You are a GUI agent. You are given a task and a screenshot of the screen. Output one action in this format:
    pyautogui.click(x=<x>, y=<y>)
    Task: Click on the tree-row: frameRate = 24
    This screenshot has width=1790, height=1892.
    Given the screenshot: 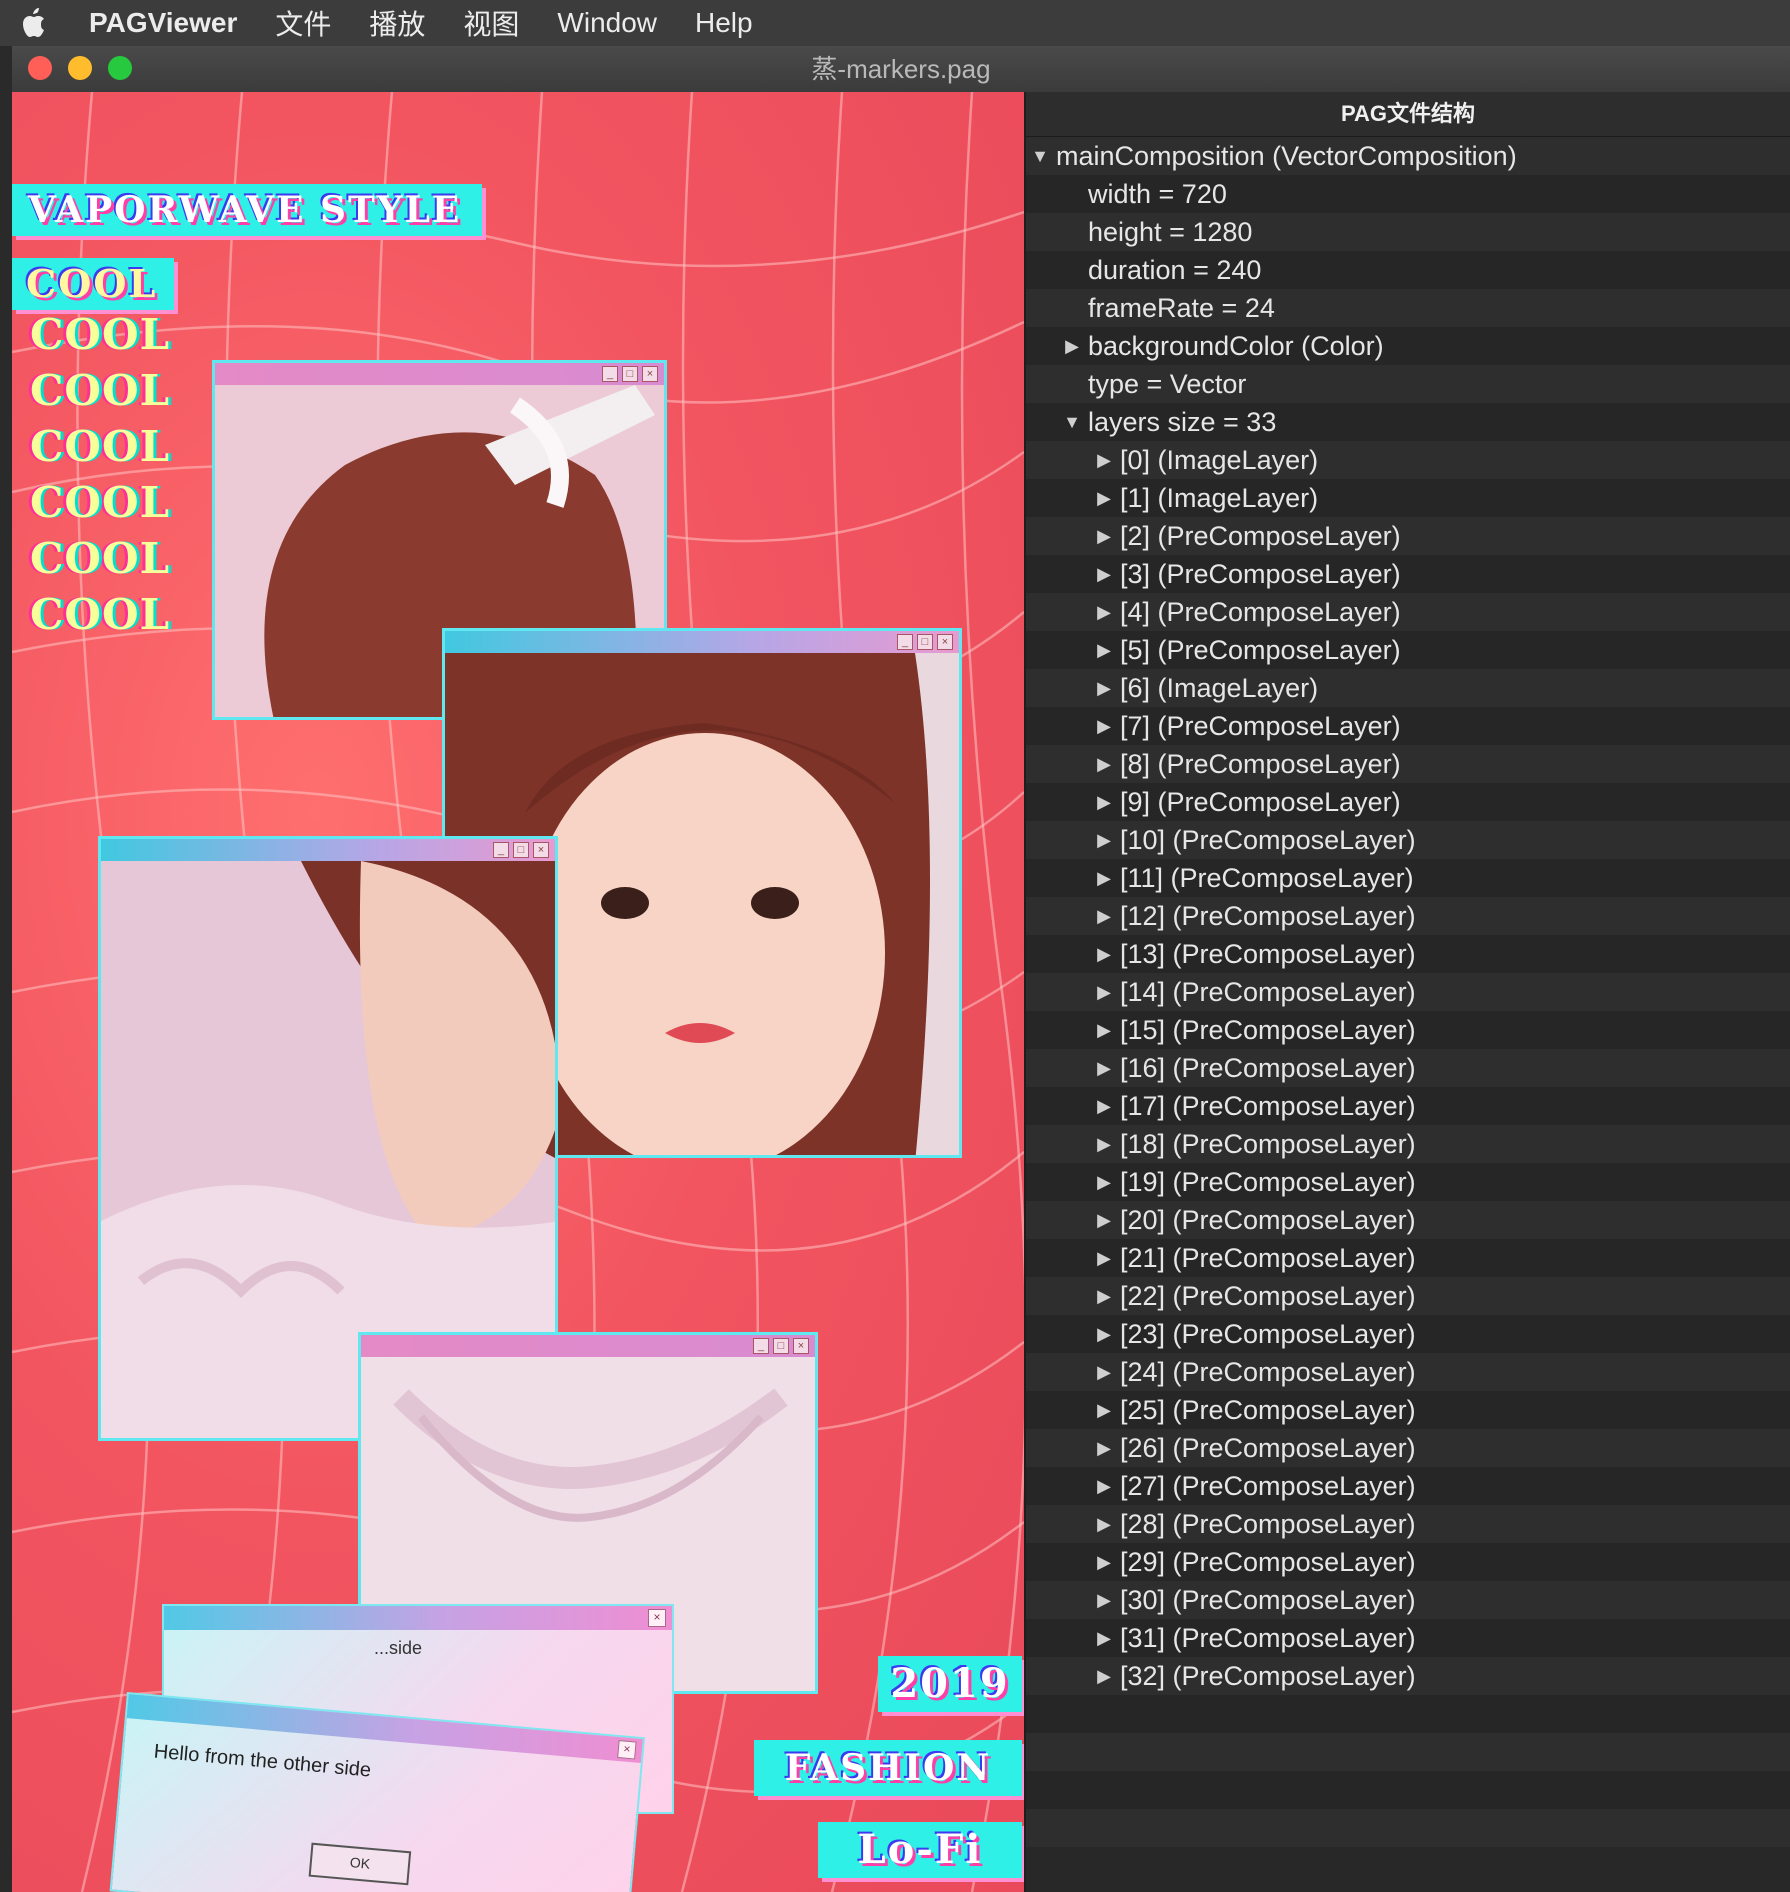 What is the action you would take?
    pyautogui.click(x=1408, y=308)
    